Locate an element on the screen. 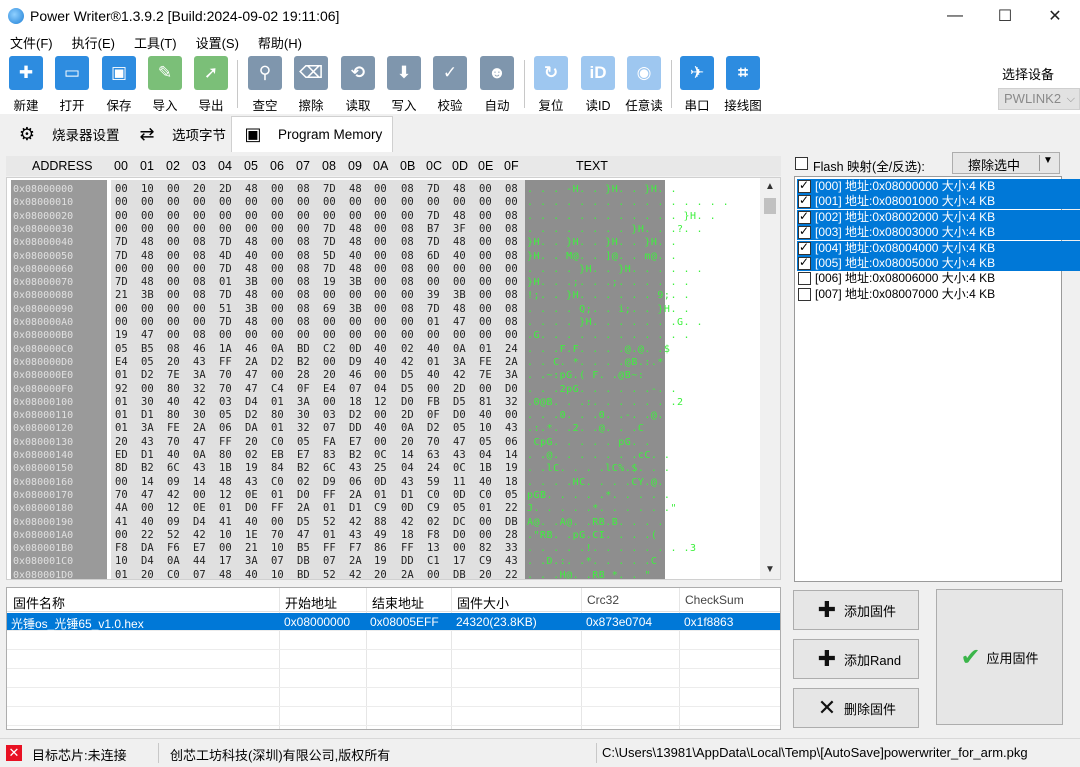 Image resolution: width=1080 pixels, height=767 pixels. hex-byte: 0C is located at coordinates (459, 468).